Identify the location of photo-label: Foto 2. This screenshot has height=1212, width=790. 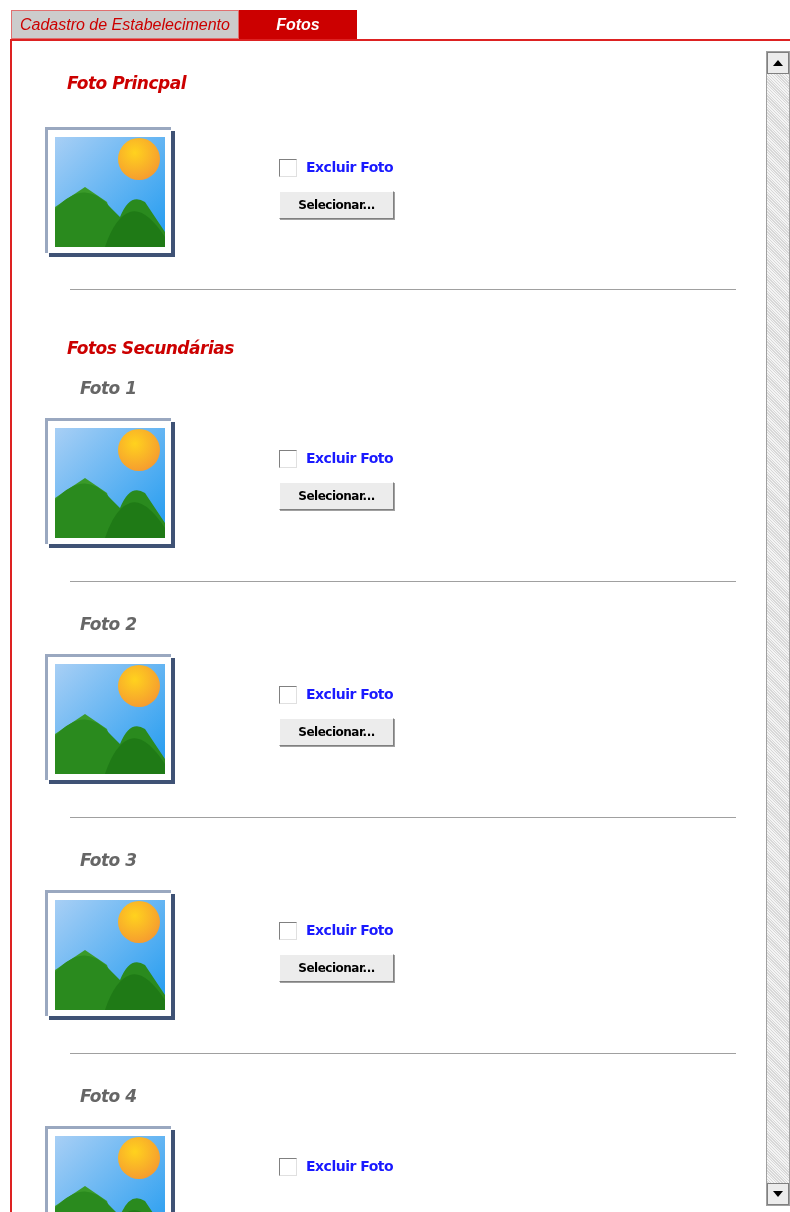
(108, 624).